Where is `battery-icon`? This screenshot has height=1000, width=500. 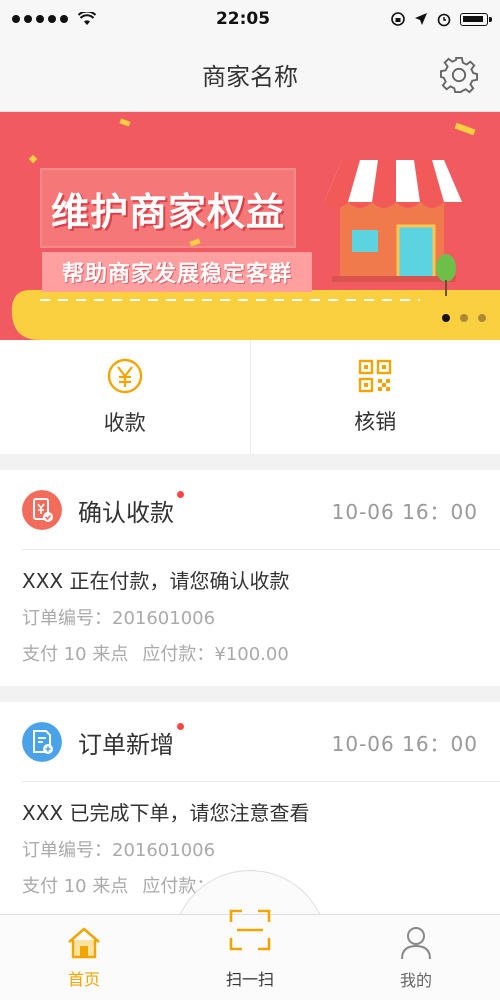 battery-icon is located at coordinates (476, 19).